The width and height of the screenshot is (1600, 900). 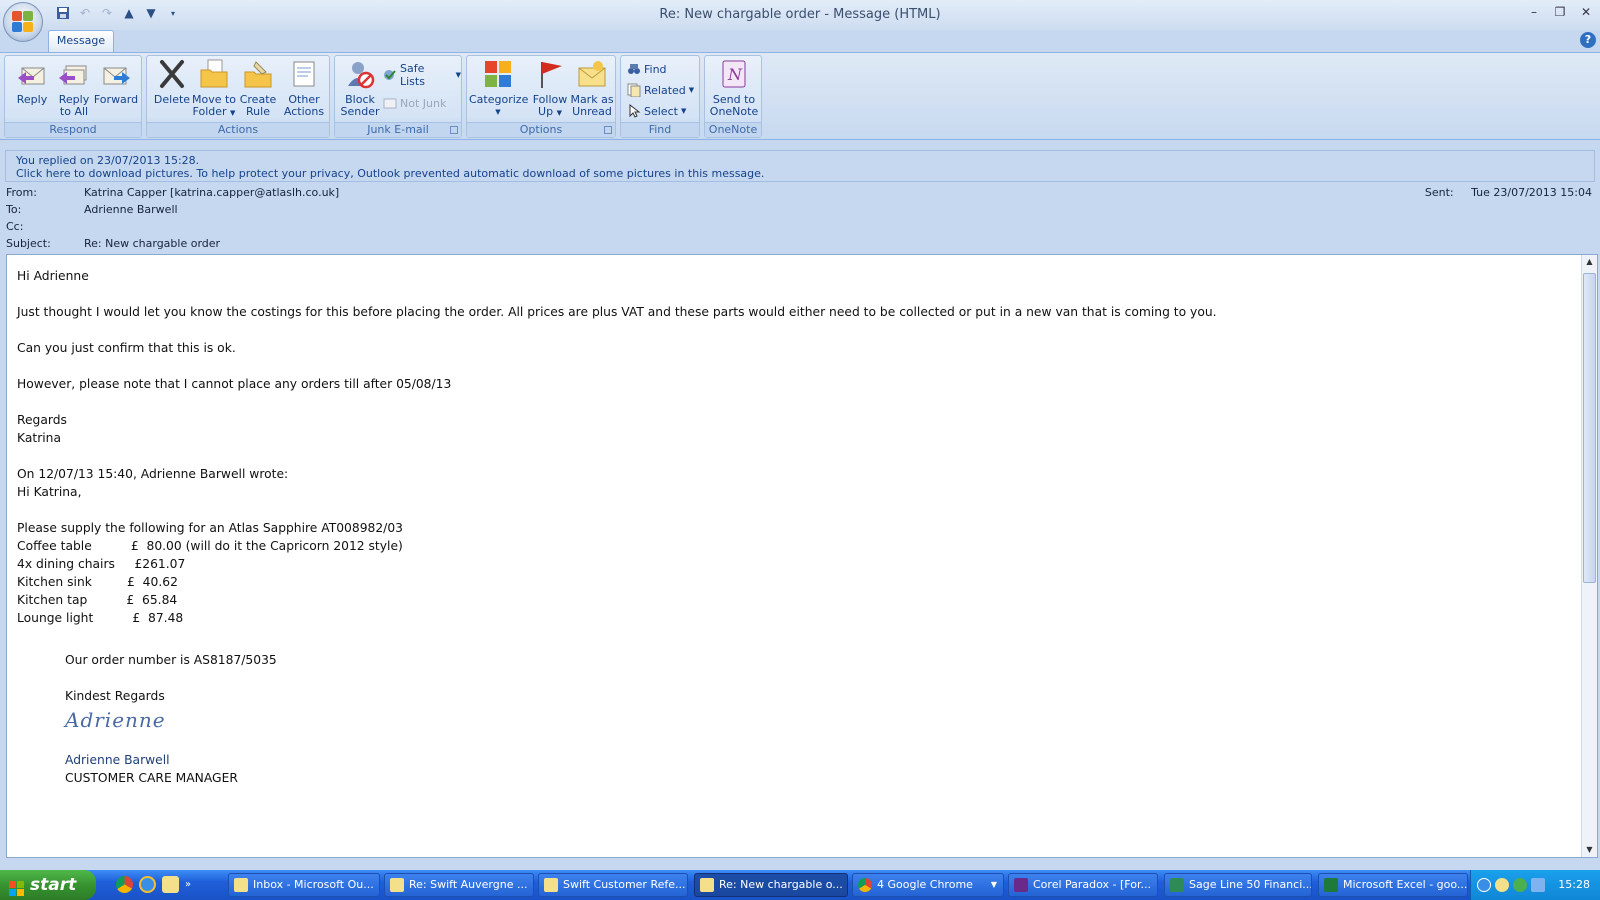 I want to click on forward-label: Forward, so click(x=116, y=99).